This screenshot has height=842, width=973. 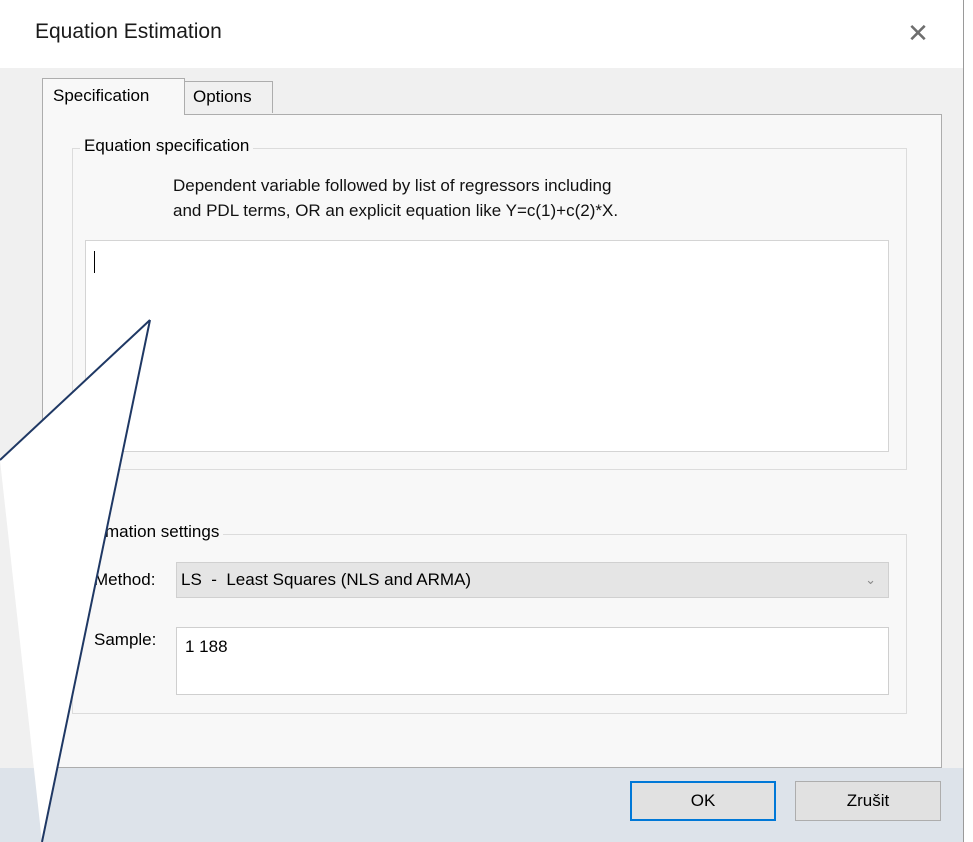 I want to click on cancel-button: Zrušit, so click(x=868, y=801).